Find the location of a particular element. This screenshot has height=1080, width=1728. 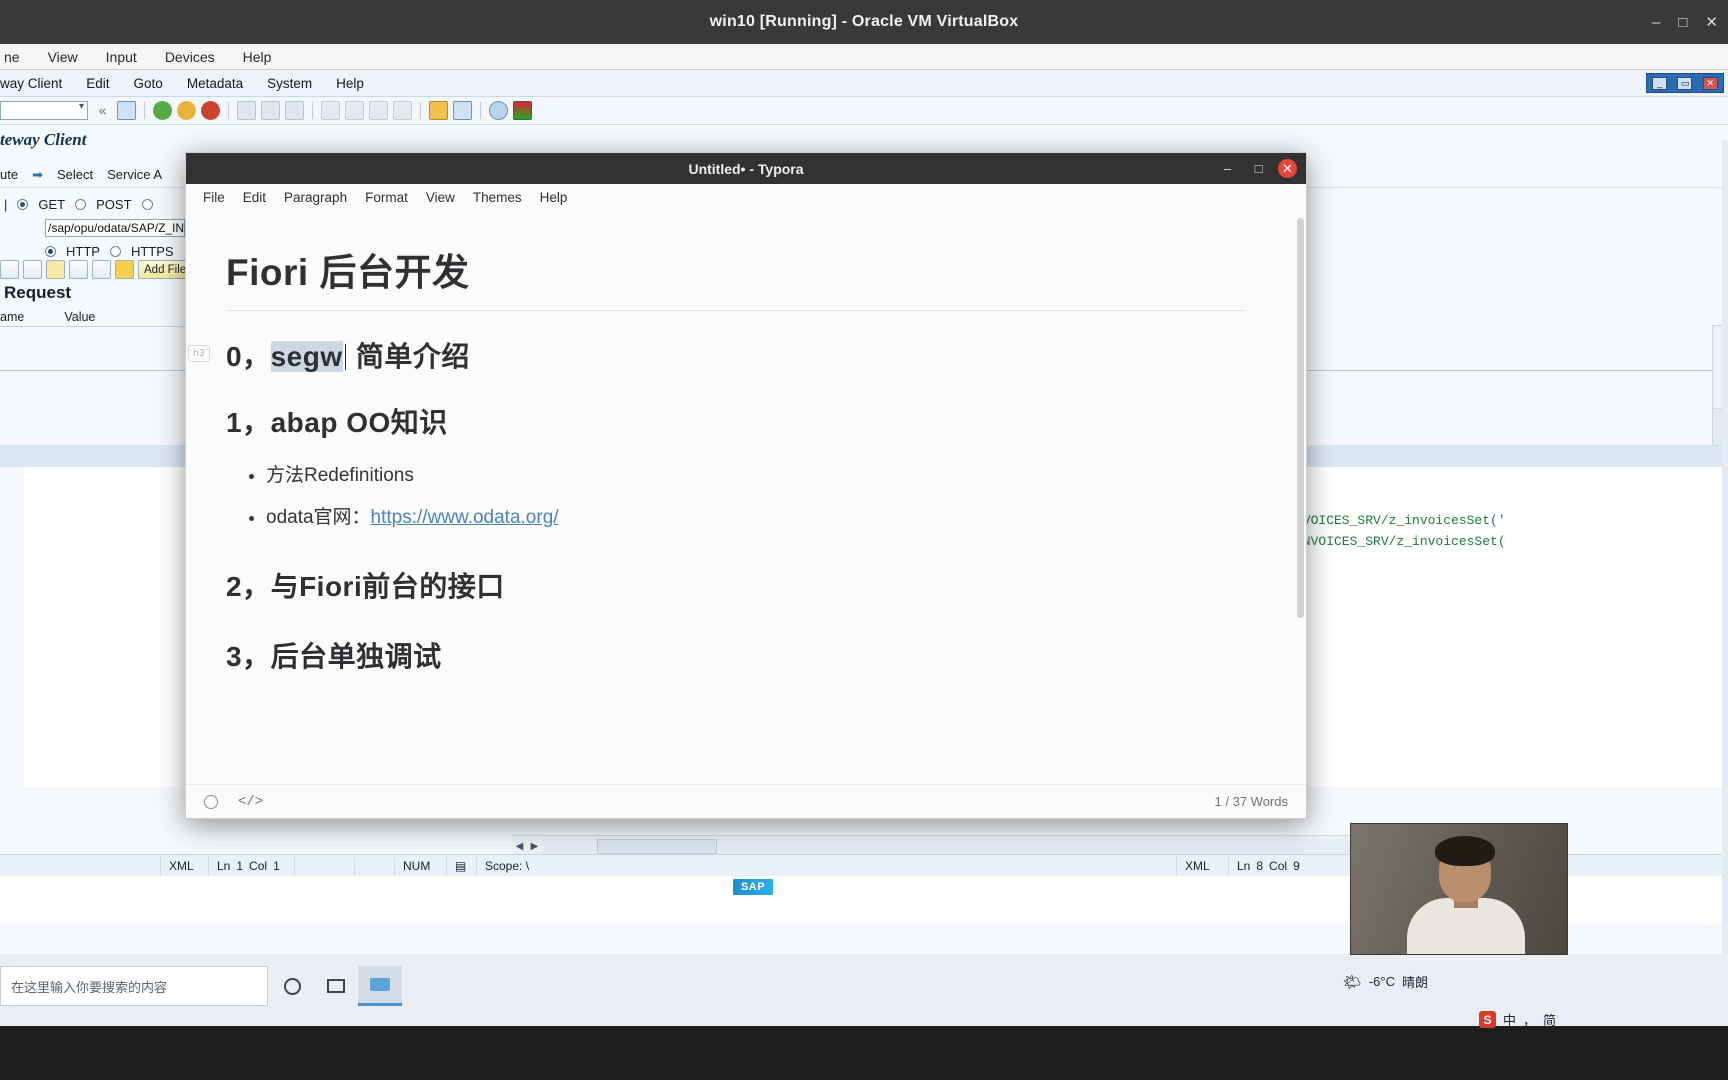

other-method-radio is located at coordinates (147, 204).